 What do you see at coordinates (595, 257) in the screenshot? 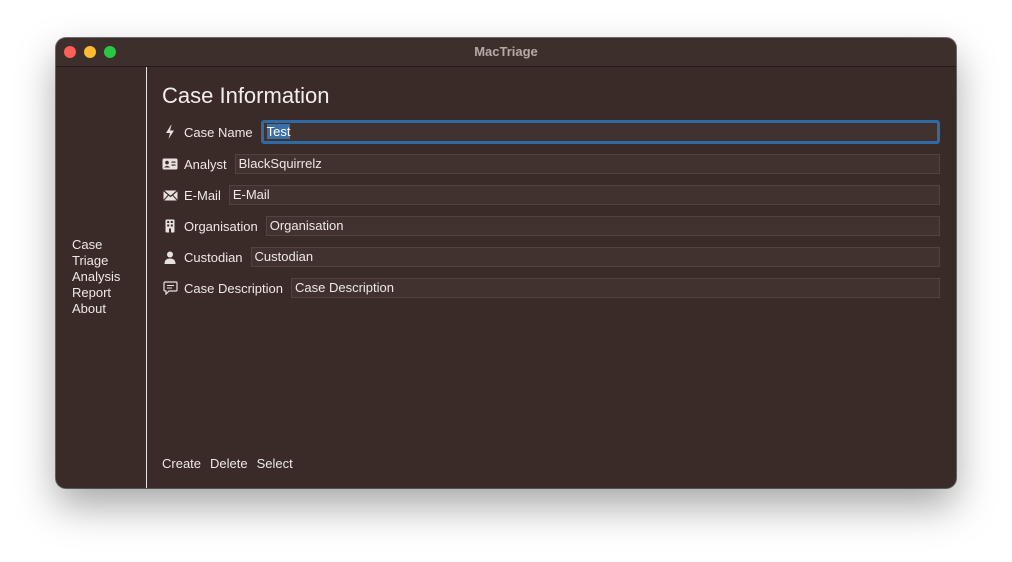
I see `custodian-field: Custodian` at bounding box center [595, 257].